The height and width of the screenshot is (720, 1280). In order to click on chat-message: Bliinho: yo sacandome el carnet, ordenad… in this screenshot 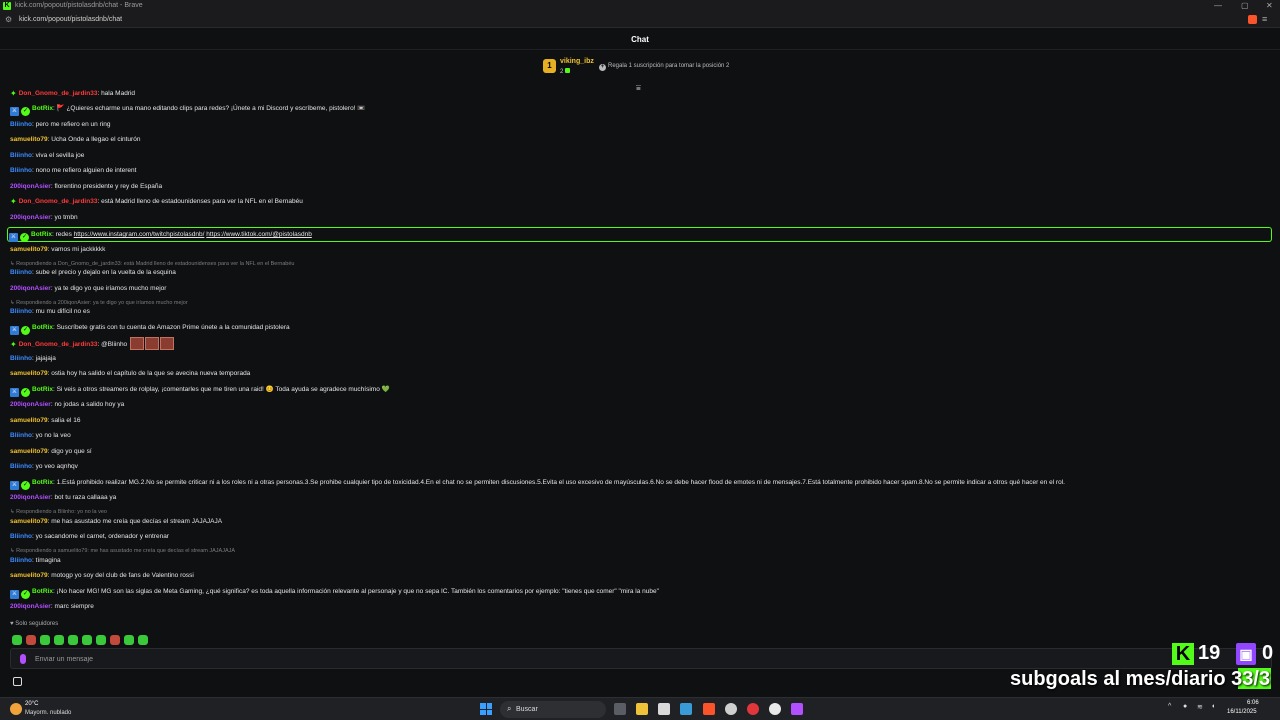, I will do `click(89, 537)`.